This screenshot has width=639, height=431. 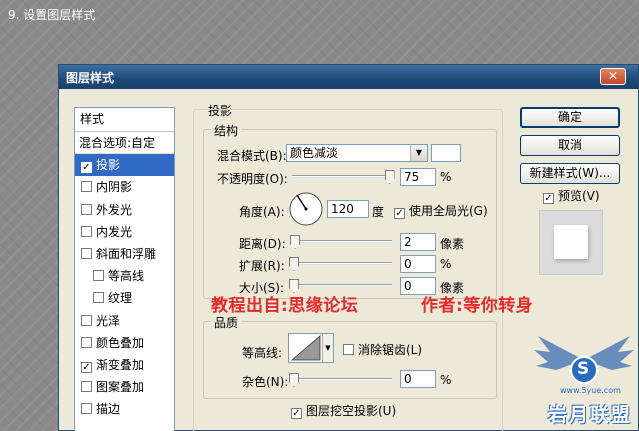 I want to click on author-text: 作者:等你转身, so click(x=477, y=306).